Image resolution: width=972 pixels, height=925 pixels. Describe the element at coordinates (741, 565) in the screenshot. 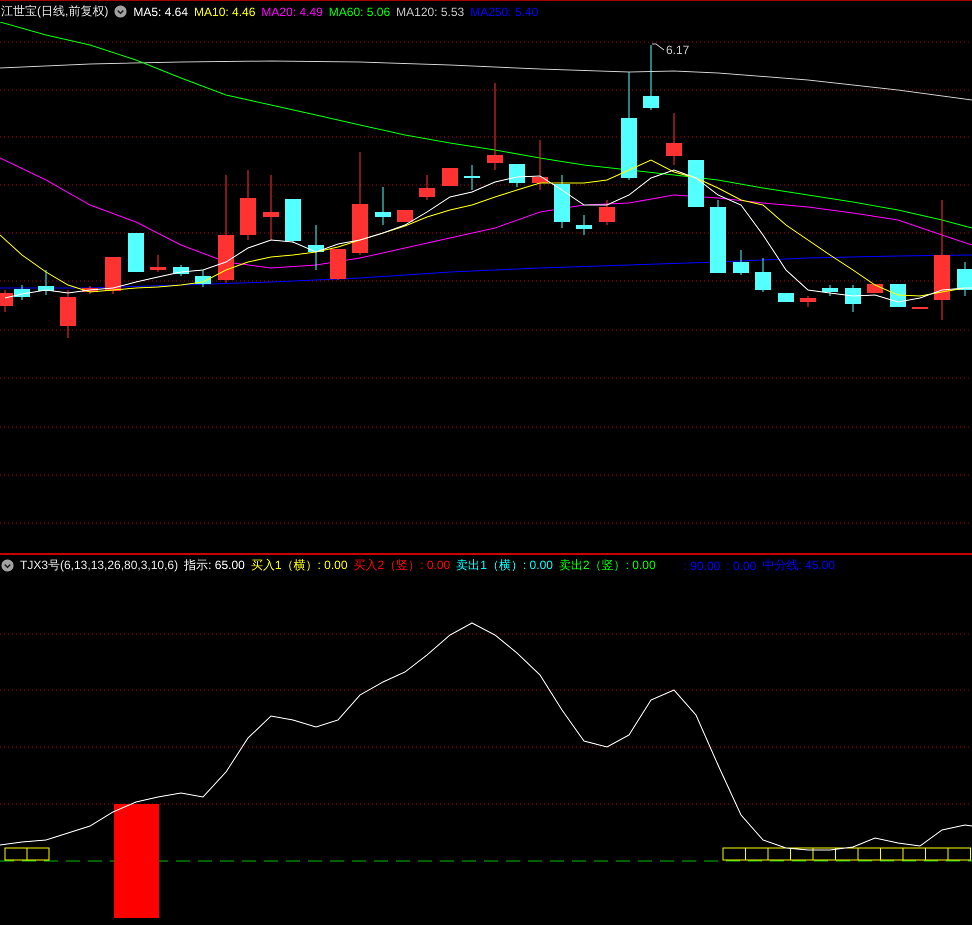

I see `indicator-value: : 0.00` at that location.